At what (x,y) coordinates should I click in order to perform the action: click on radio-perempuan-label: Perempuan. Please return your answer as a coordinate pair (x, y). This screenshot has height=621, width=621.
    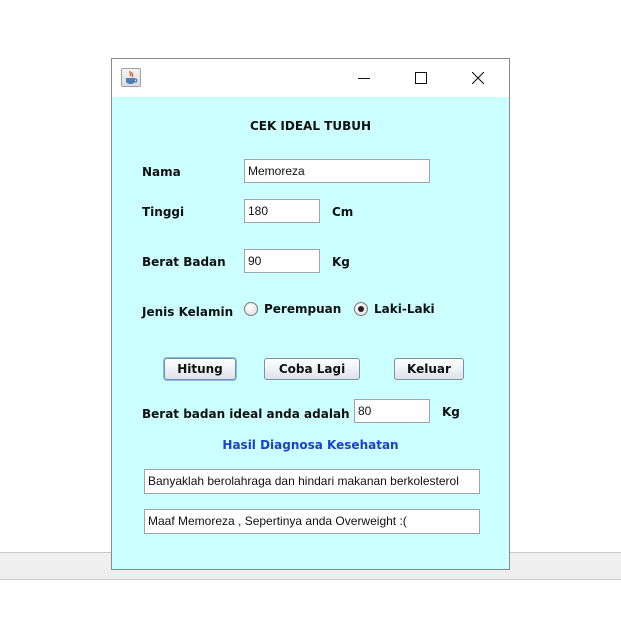
    Looking at the image, I should click on (302, 309).